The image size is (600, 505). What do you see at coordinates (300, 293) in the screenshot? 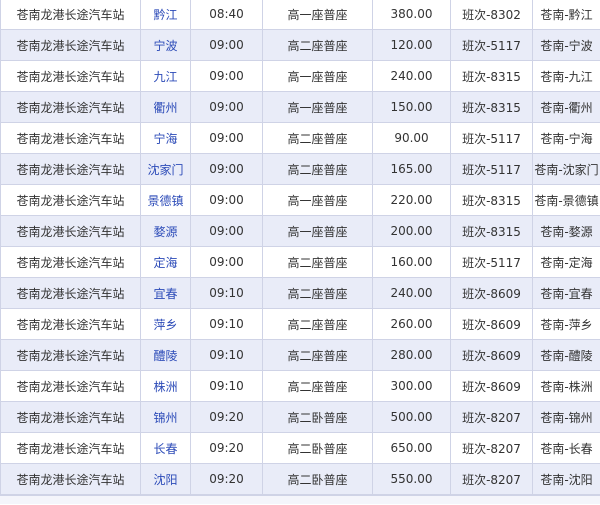
I see `table-row: 苍南龙港长途汽车站 宜春 09:10 高二座普座 240.00 班次-8609 苍南-宜春` at bounding box center [300, 293].